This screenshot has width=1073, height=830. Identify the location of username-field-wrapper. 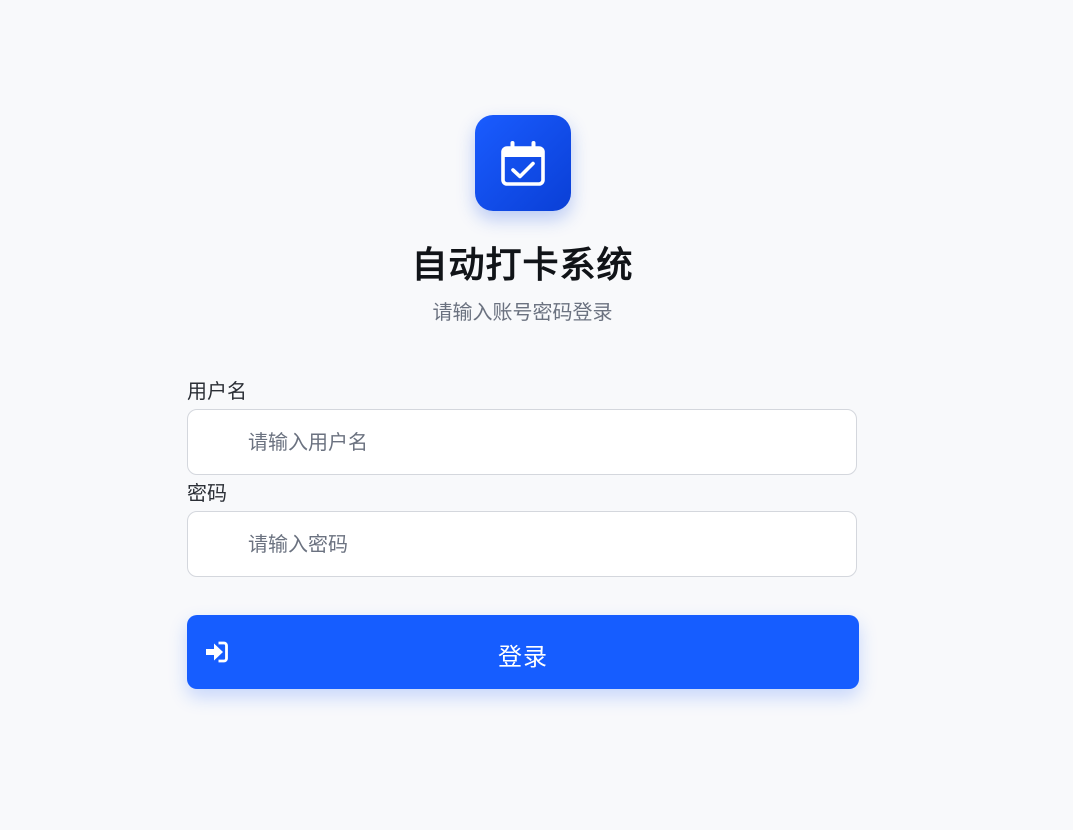
(522, 442).